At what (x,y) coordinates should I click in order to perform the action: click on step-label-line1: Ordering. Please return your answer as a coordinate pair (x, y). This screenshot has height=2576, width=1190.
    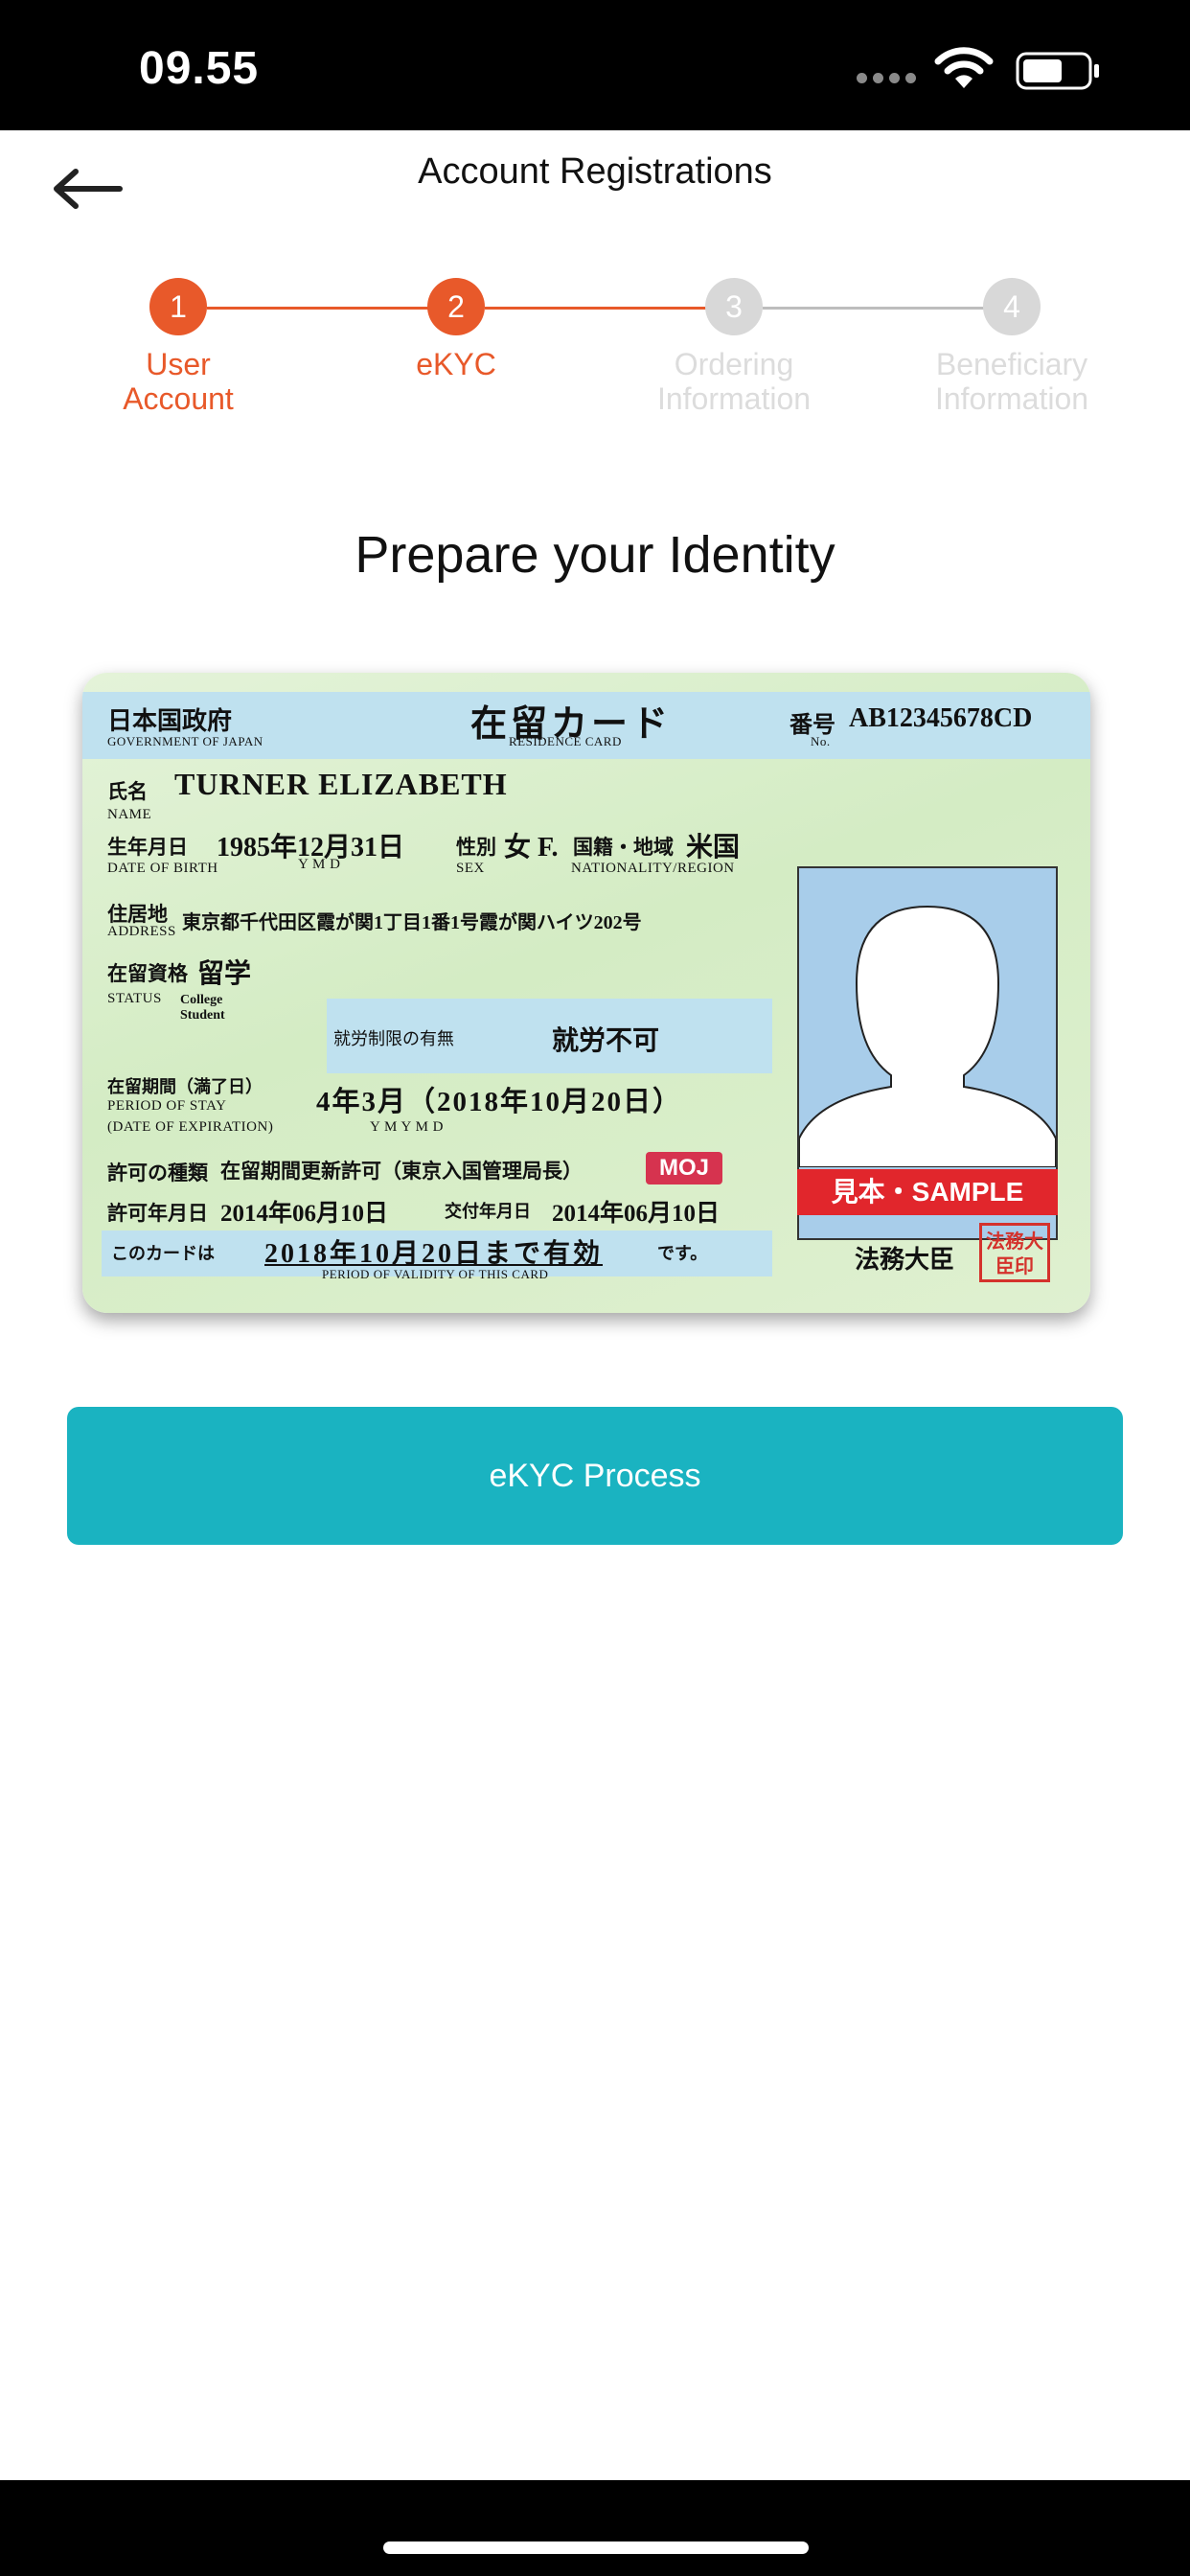
    Looking at the image, I should click on (734, 364).